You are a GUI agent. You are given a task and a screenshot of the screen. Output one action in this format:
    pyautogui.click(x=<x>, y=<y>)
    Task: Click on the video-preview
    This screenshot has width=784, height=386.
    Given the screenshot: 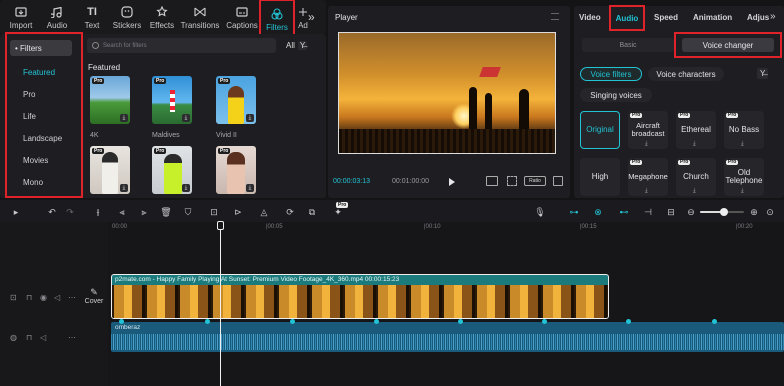 What is the action you would take?
    pyautogui.click(x=447, y=93)
    